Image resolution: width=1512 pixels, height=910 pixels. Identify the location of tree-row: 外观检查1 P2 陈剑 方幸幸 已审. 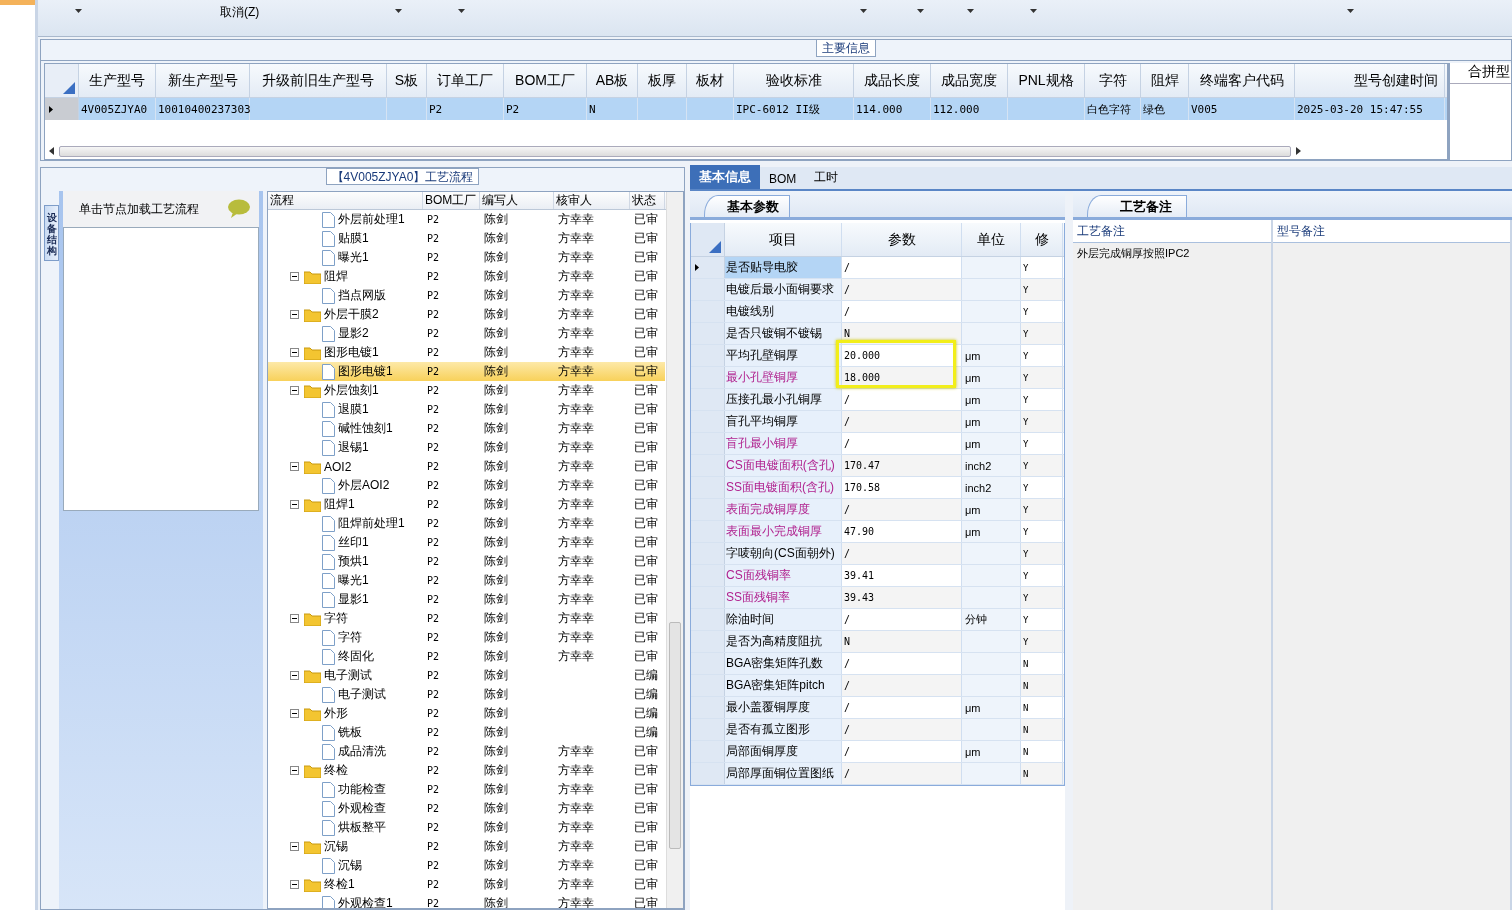
(466, 901).